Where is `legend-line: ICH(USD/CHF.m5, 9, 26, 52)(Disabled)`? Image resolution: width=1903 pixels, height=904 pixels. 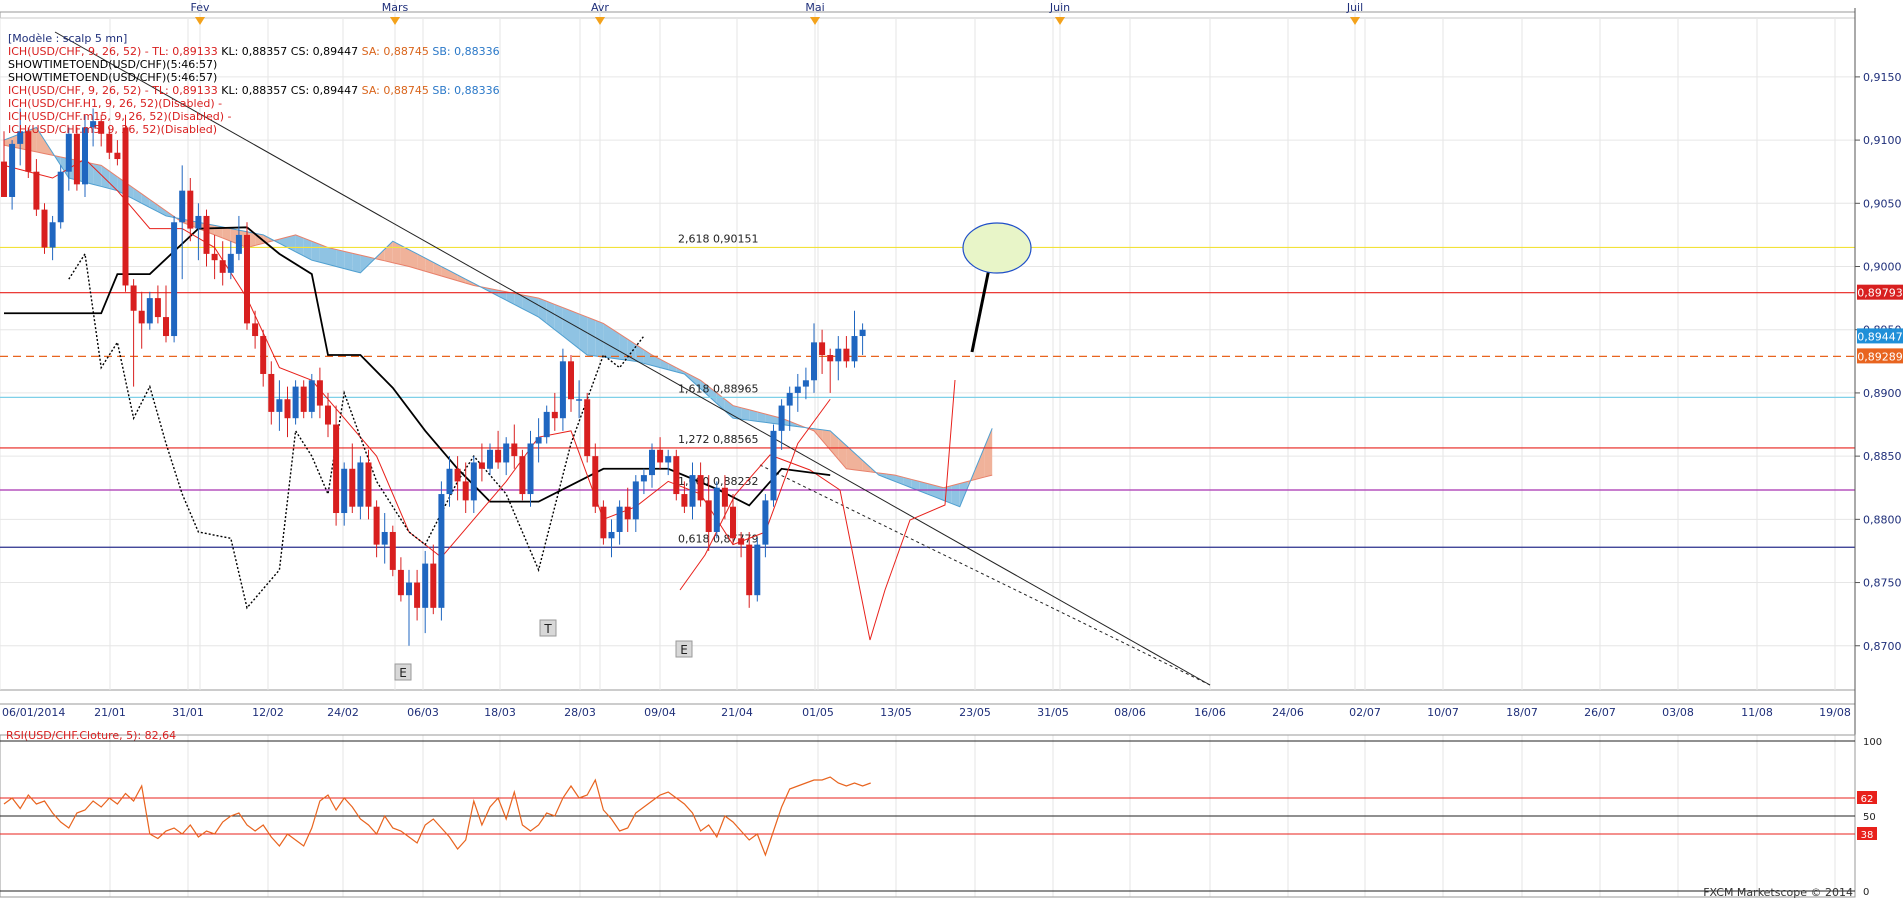
legend-line: ICH(USD/CHF.m5, 9, 26, 52)(Disabled) is located at coordinates (254, 129).